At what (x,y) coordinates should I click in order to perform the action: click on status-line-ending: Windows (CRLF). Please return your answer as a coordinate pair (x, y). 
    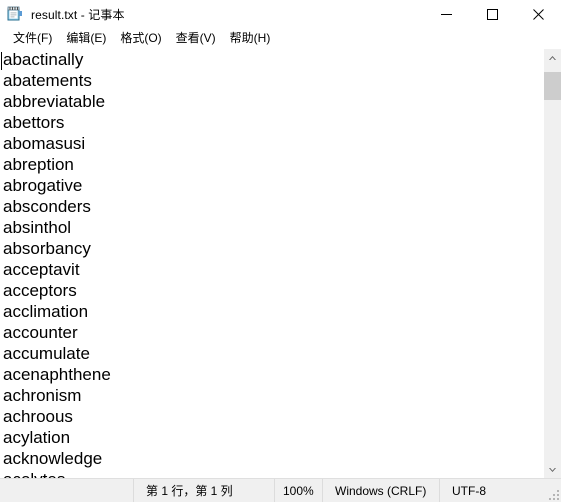
    Looking at the image, I should click on (380, 490).